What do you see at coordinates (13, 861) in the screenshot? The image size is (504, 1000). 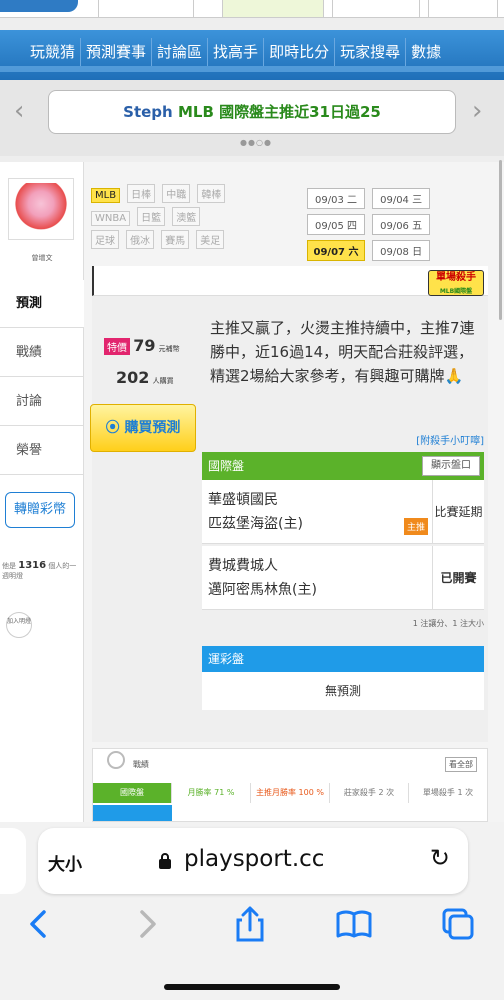 I see `previous-tab-preview` at bounding box center [13, 861].